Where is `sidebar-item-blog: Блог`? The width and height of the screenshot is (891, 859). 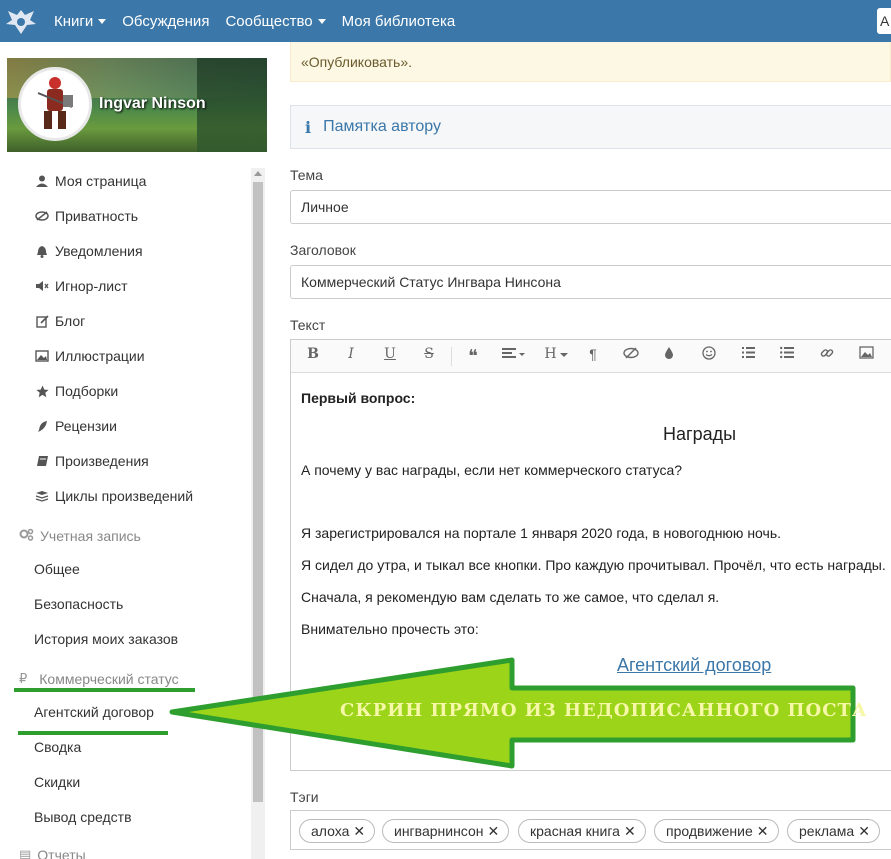
sidebar-item-blog: Блог is located at coordinates (59, 321).